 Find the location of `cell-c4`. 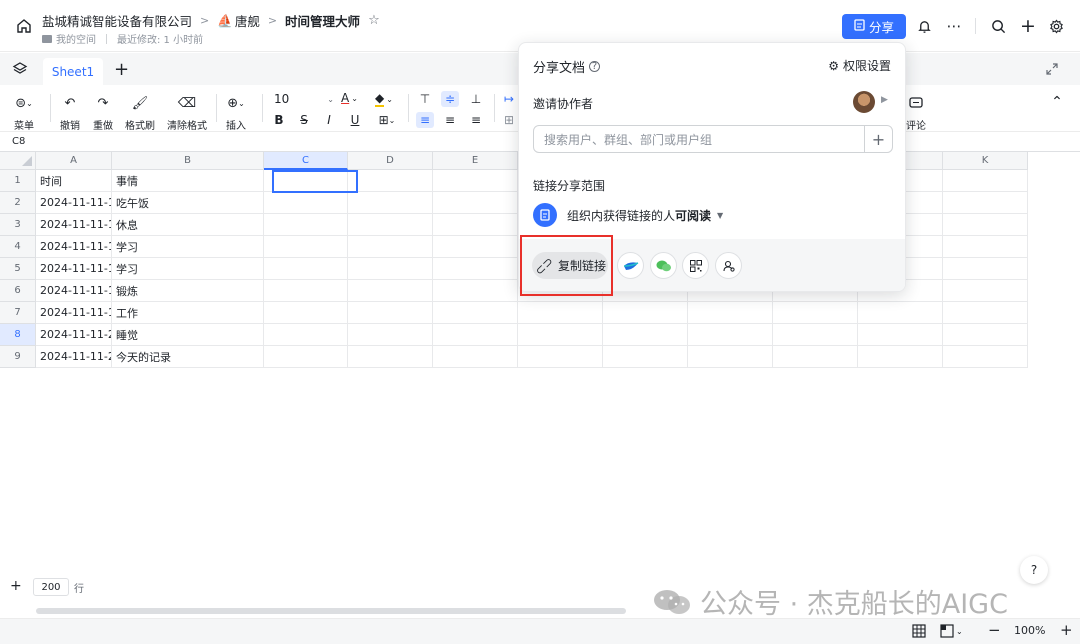

cell-c4 is located at coordinates (306, 247).